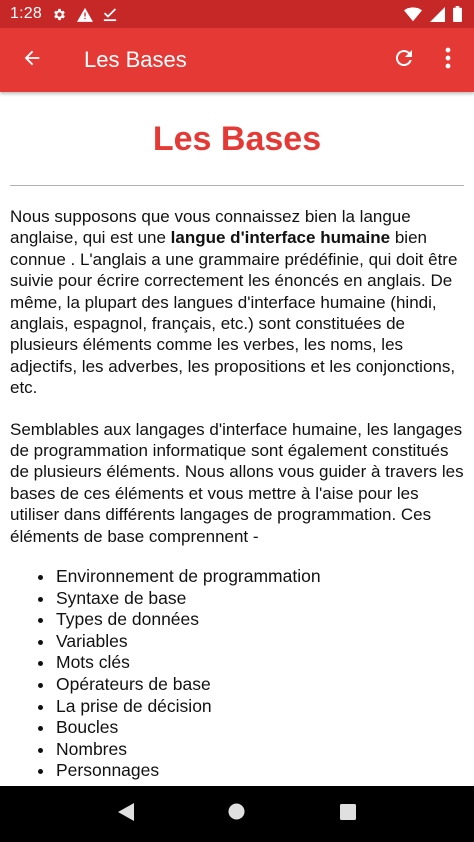 The height and width of the screenshot is (842, 474). I want to click on status-right, so click(433, 14).